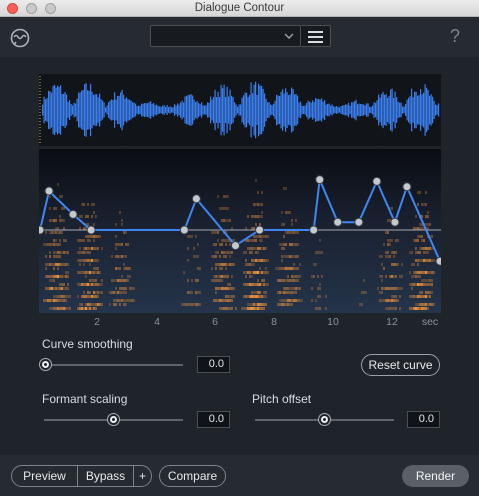 The width and height of the screenshot is (479, 496). Describe the element at coordinates (44, 476) in the screenshot. I see `preview-button: Preview` at that location.